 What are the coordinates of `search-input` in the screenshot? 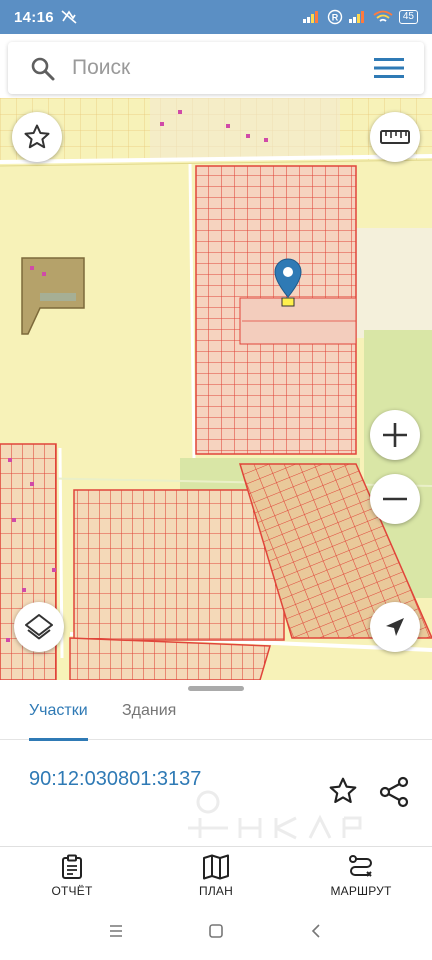 It's located at (217, 68).